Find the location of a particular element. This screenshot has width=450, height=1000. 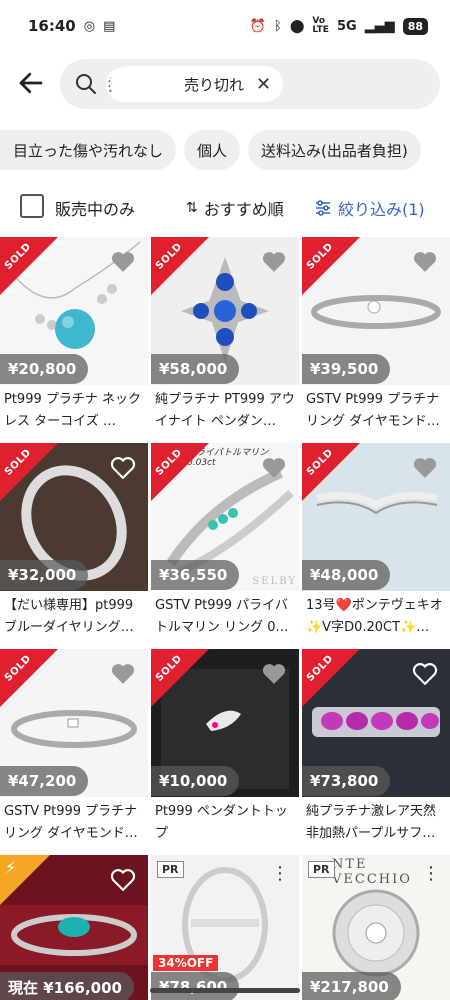

price-tag: ¥47,200 is located at coordinates (44, 781).